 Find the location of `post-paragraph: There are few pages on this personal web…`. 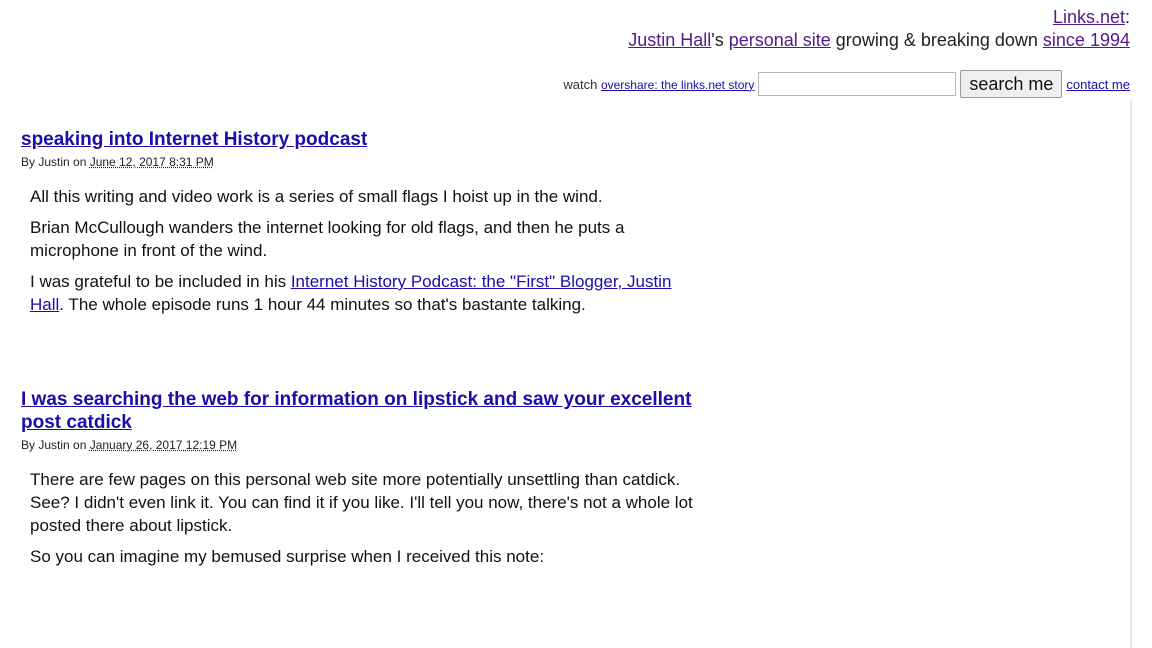

post-paragraph: There are few pages on this personal web… is located at coordinates (361, 502).